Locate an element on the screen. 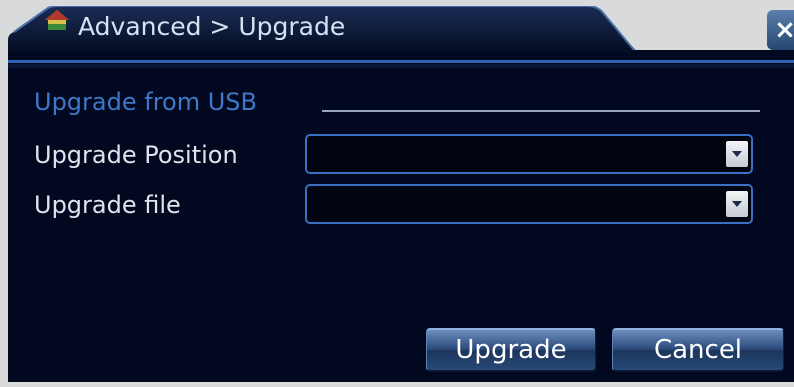 This screenshot has width=794, height=387. upgrade-position-select is located at coordinates (529, 154).